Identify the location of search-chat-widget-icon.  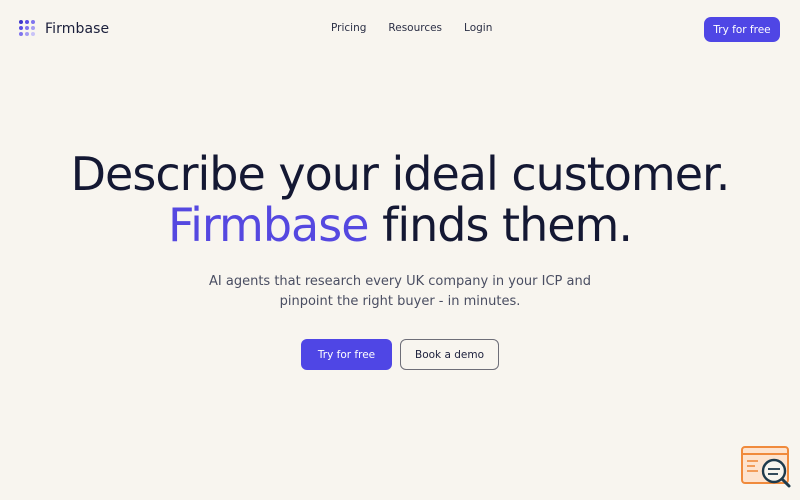
(766, 467).